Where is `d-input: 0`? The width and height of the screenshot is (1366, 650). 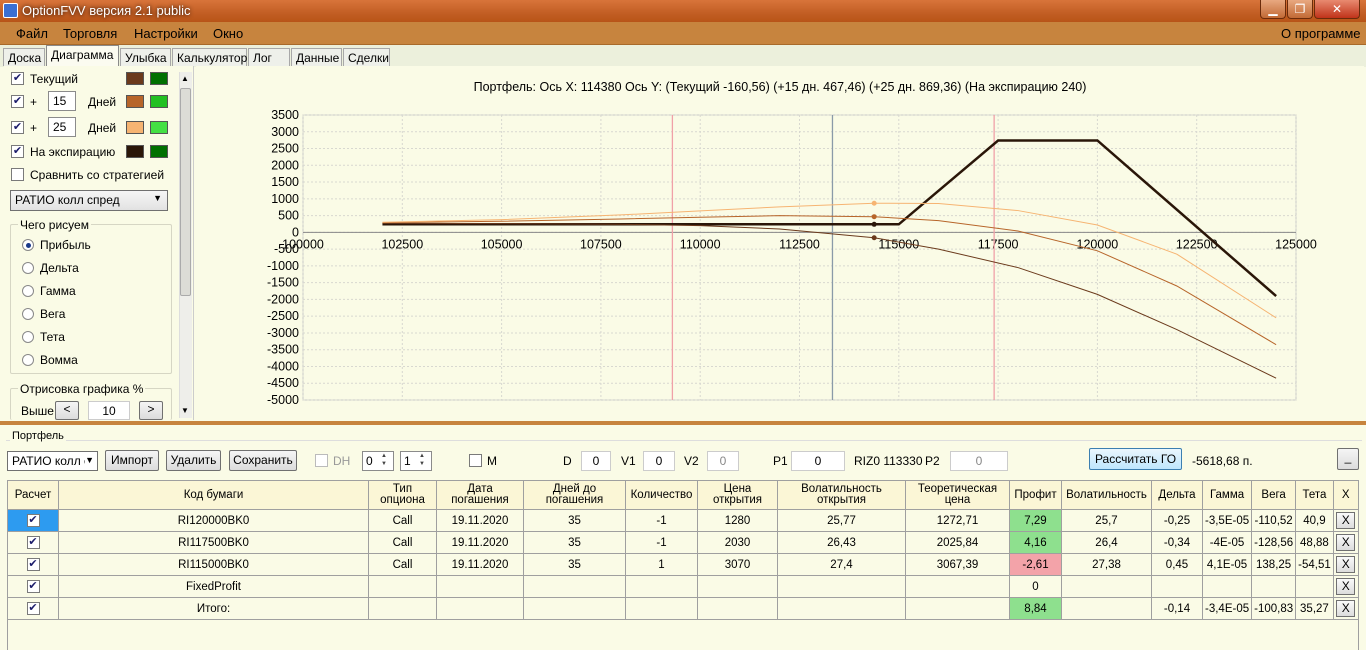 d-input: 0 is located at coordinates (596, 461).